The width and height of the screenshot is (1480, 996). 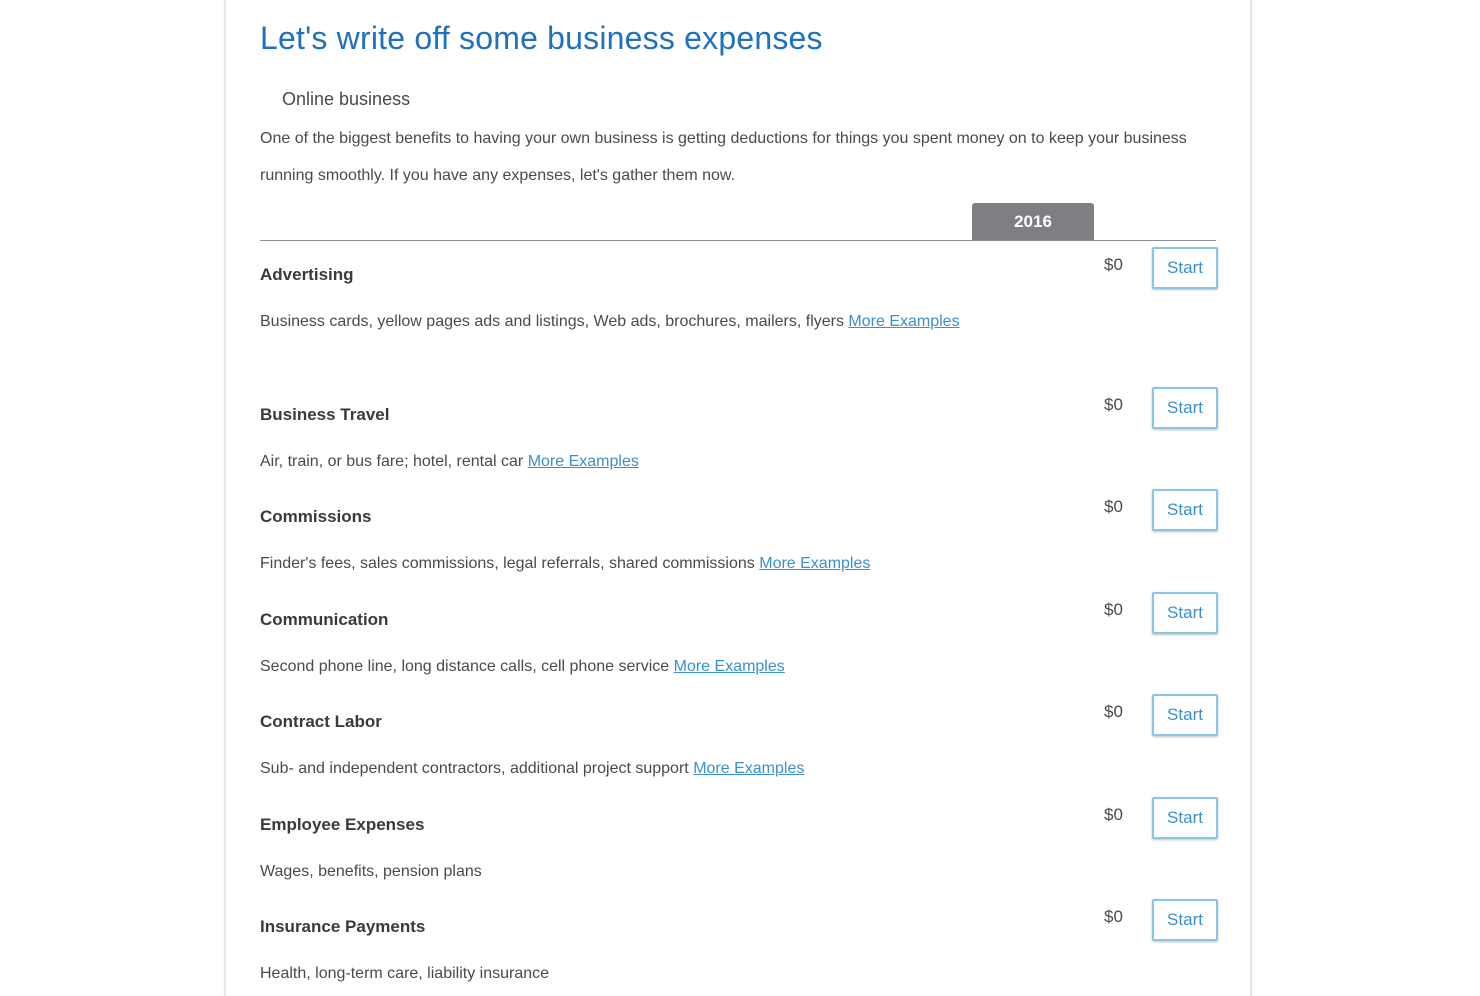 I want to click on business-subtitle: Online business, so click(x=346, y=99).